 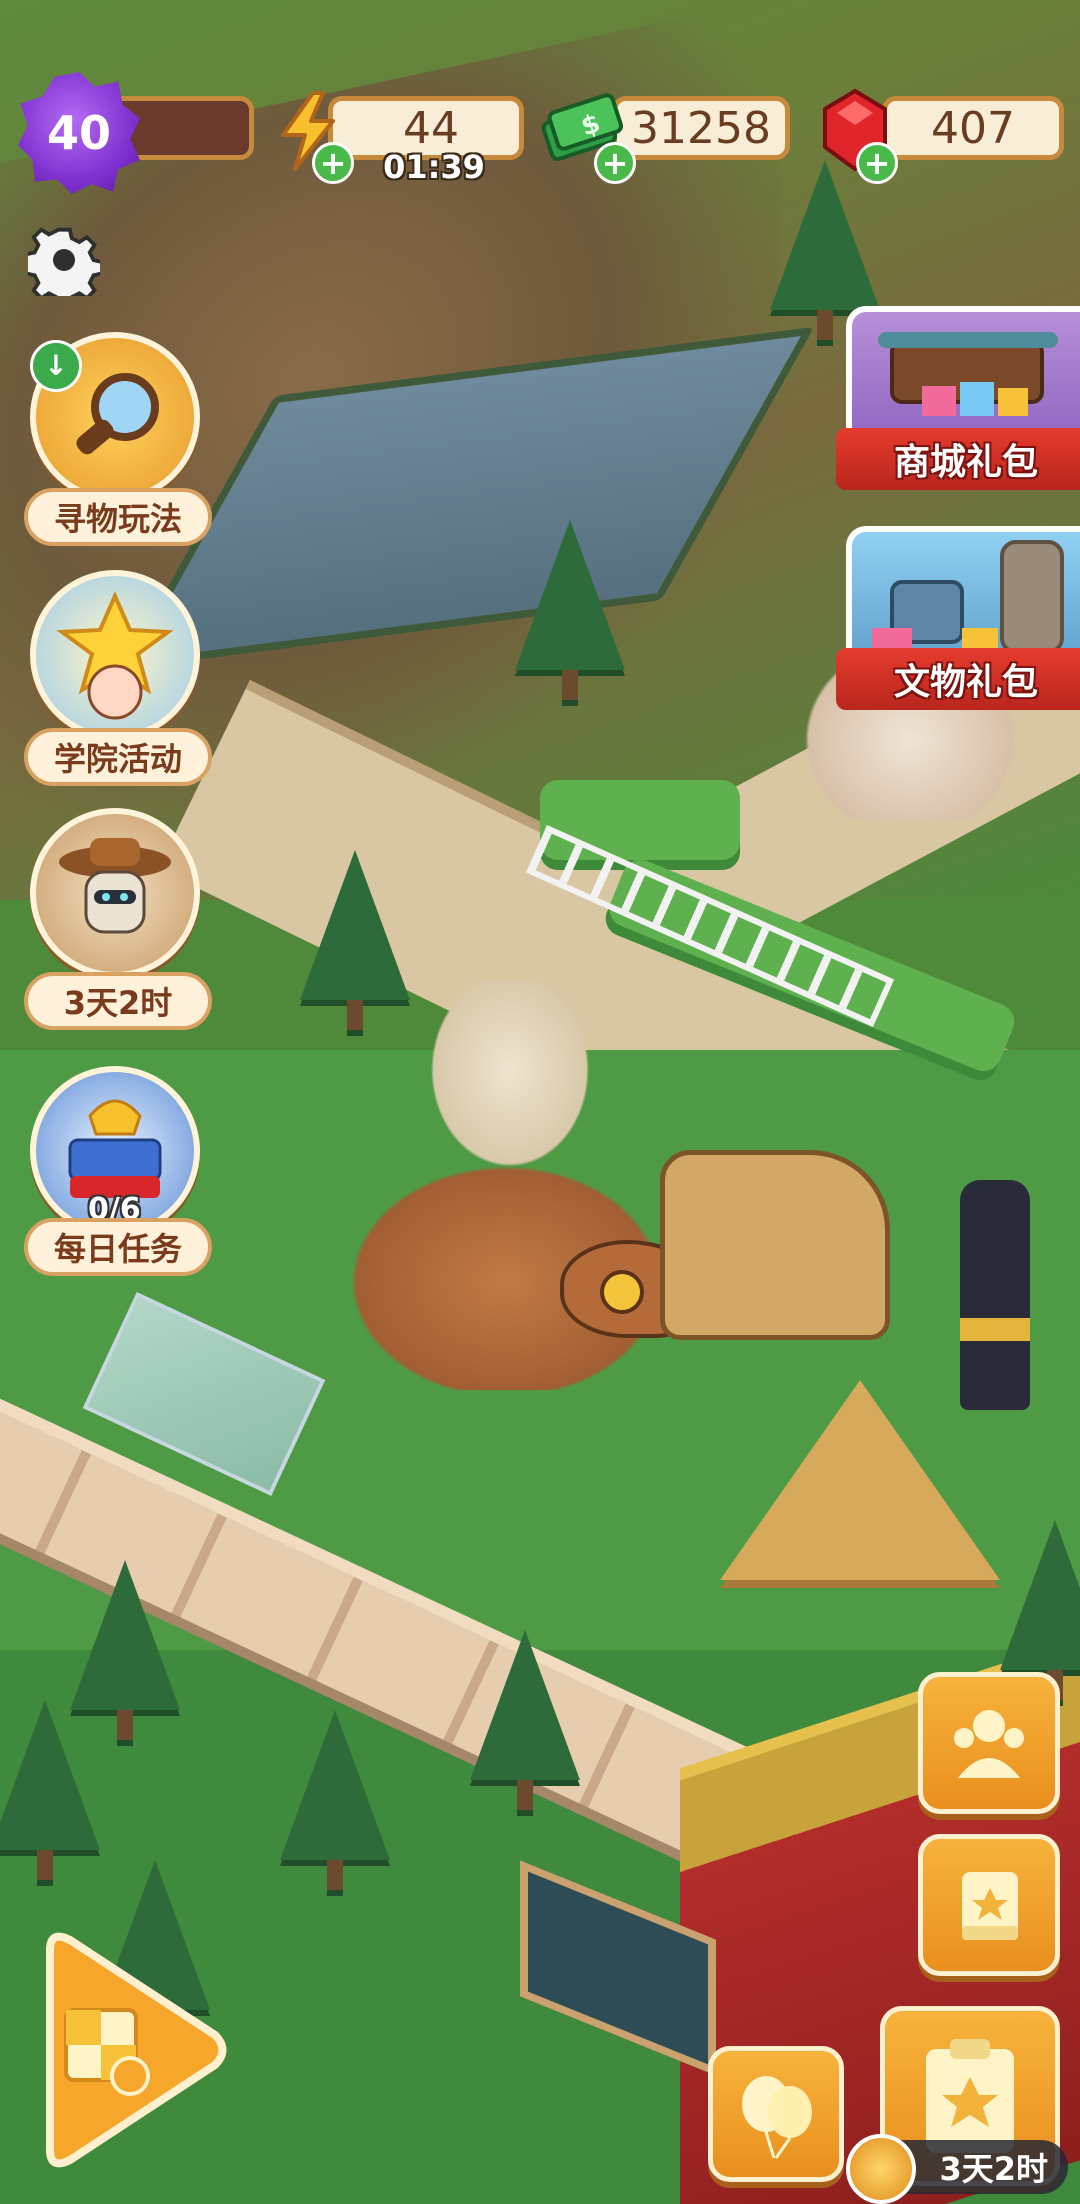 What do you see at coordinates (958, 679) in the screenshot?
I see `promo-label: 文物礼包` at bounding box center [958, 679].